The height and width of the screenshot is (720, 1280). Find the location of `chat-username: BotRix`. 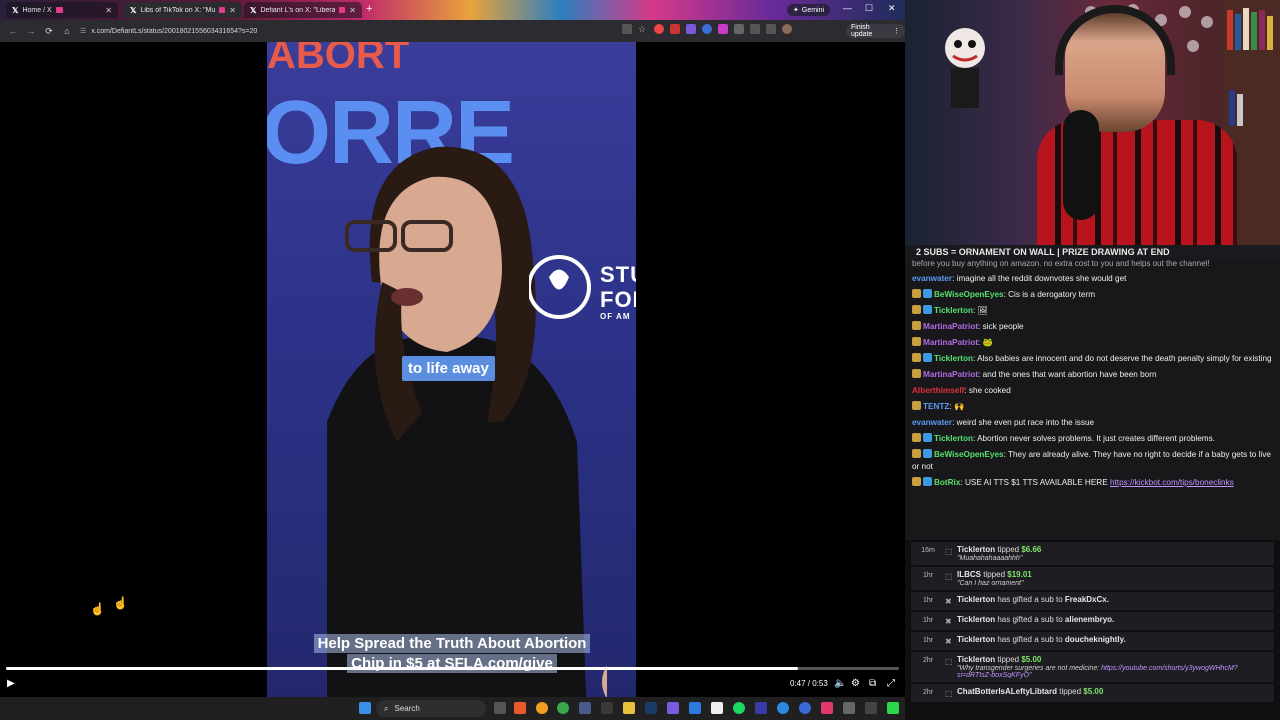

chat-username: BotRix is located at coordinates (947, 482).